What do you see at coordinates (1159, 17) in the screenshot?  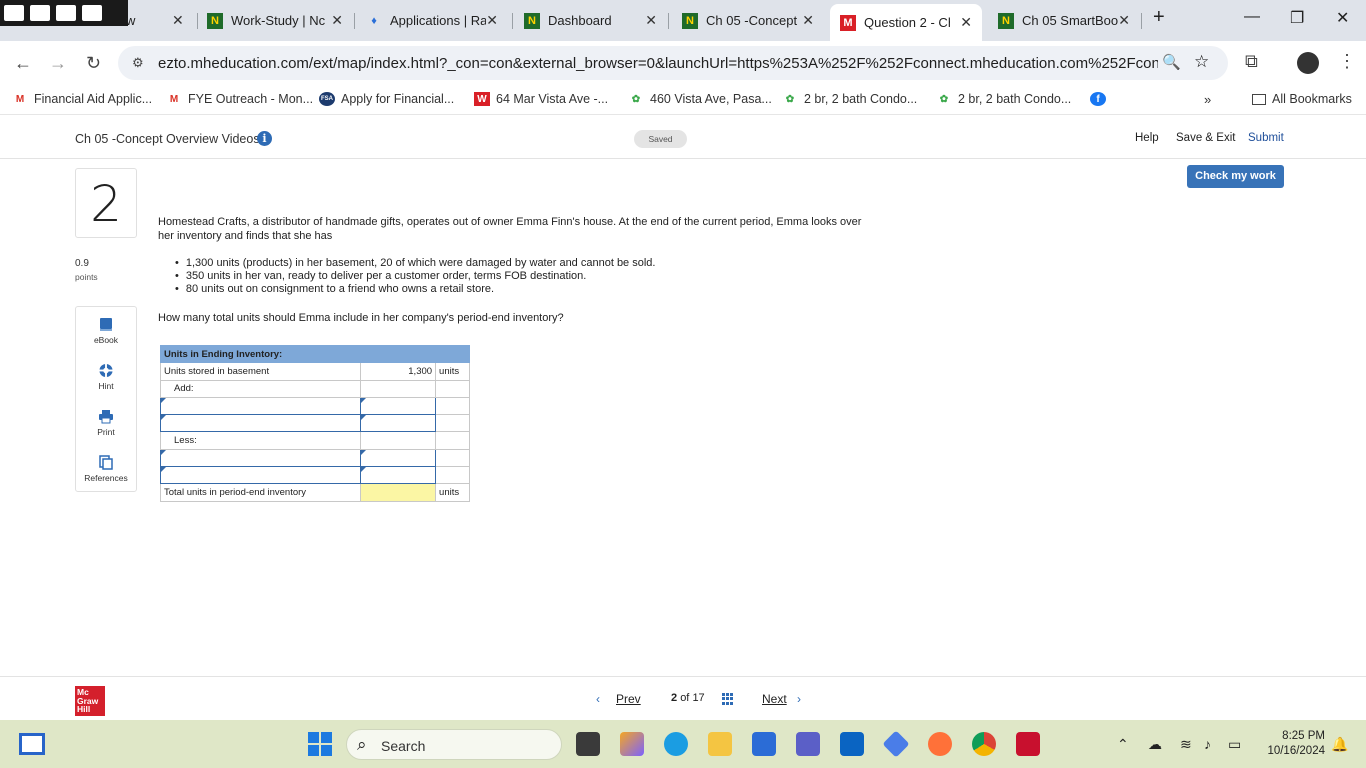 I see `new-tab-icon: +` at bounding box center [1159, 17].